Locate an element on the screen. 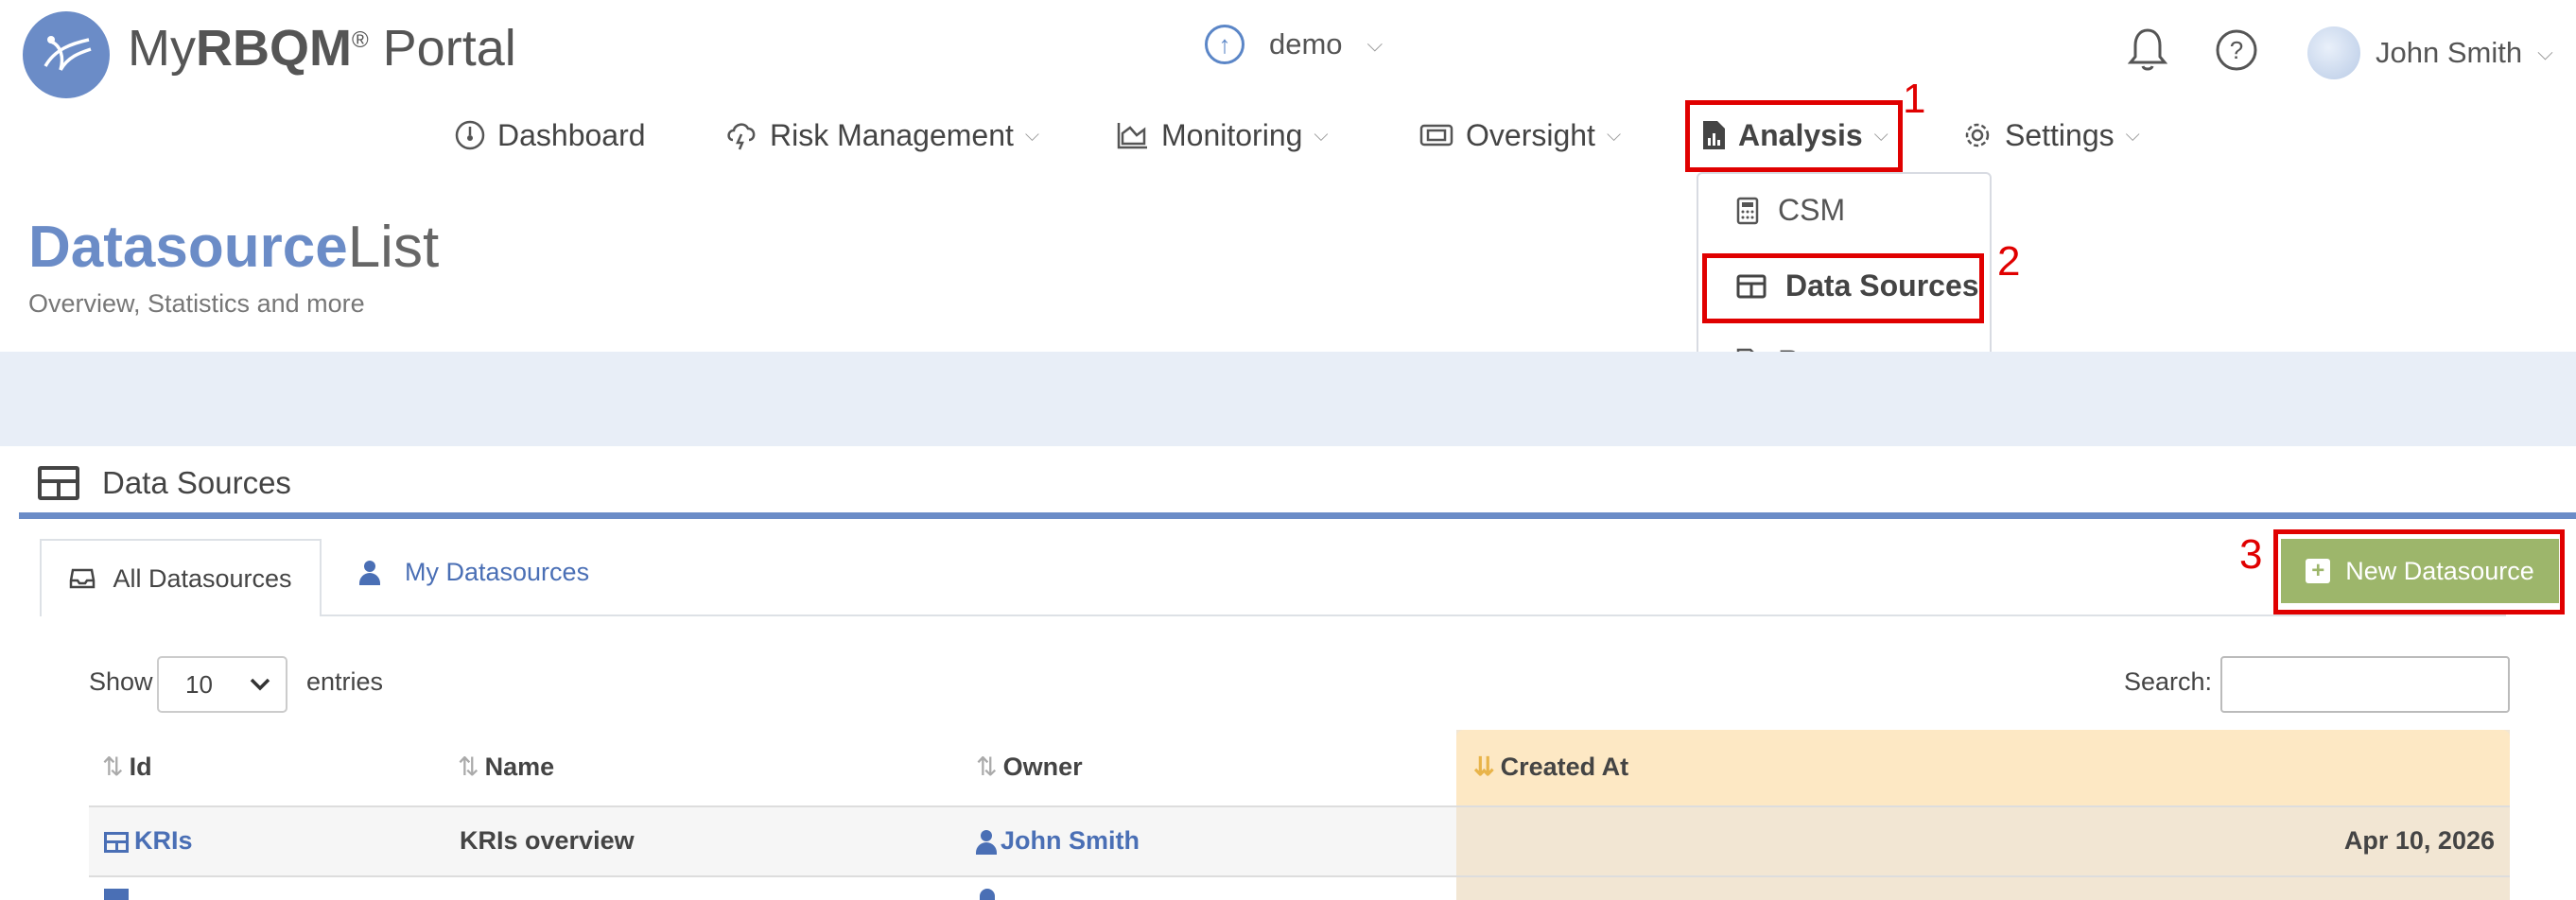 The width and height of the screenshot is (2576, 900). logo-mark is located at coordinates (68, 53).